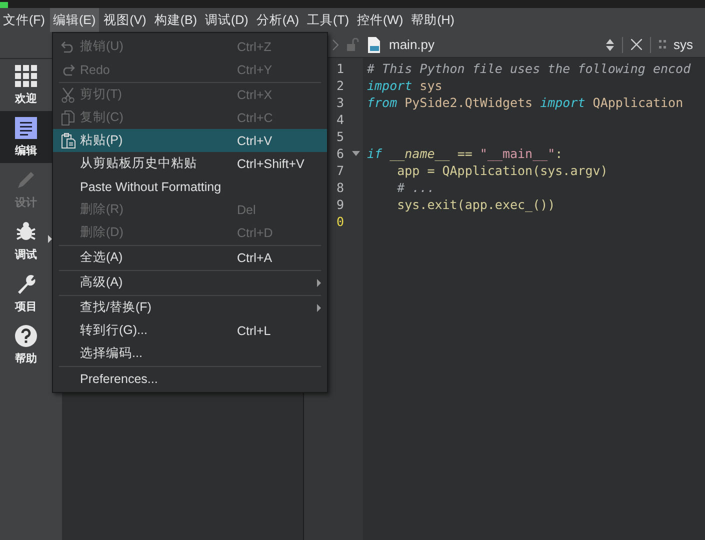 This screenshot has width=705, height=540. I want to click on bug-icon, so click(26, 231).